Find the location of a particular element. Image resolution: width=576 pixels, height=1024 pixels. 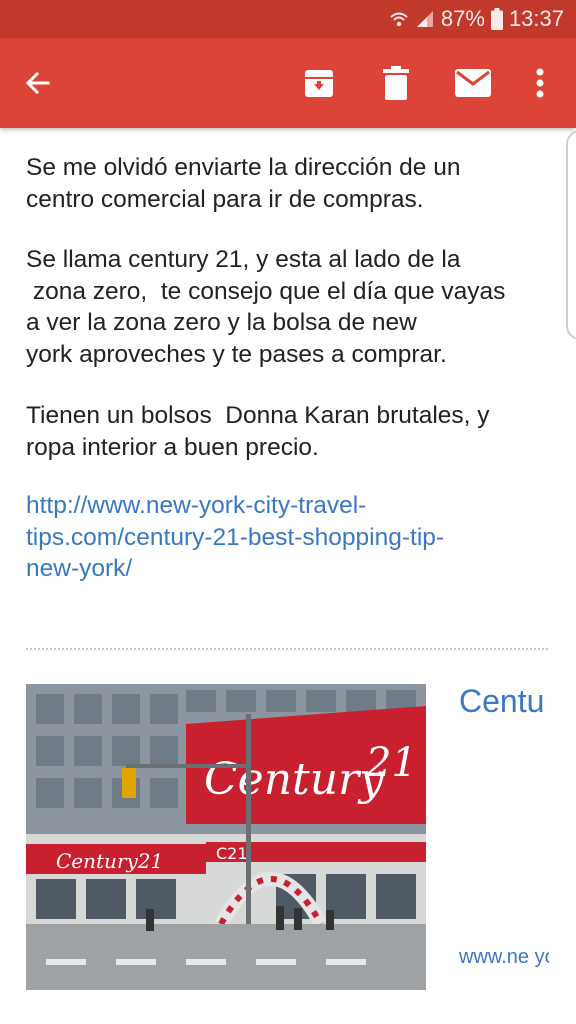

scroll-edge is located at coordinates (571, 235).